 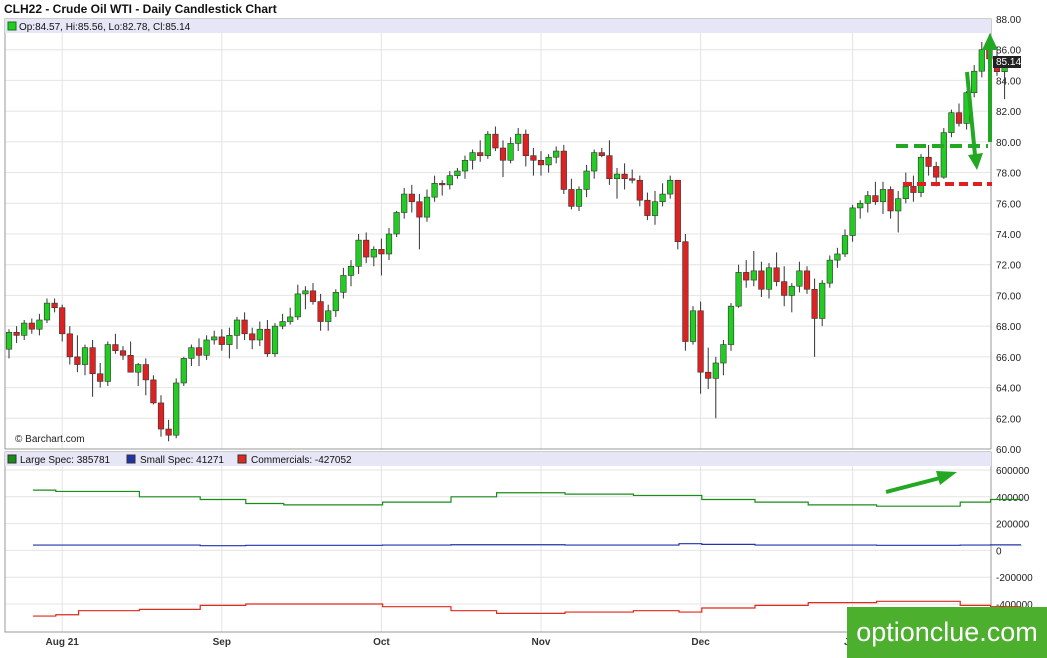 I want to click on small-spec-swatch, so click(x=131, y=459).